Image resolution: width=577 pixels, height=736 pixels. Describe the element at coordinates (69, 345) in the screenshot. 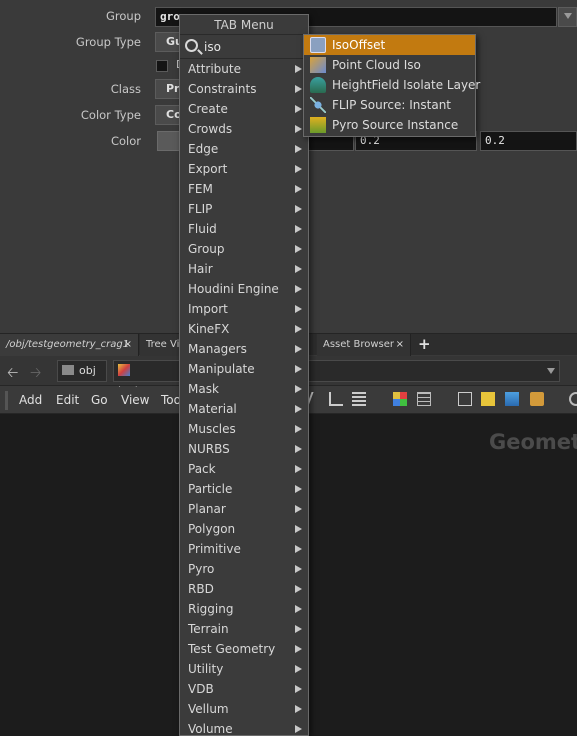

I see `tab-network-editor: /obj/testgeometry_crag1 ×` at that location.